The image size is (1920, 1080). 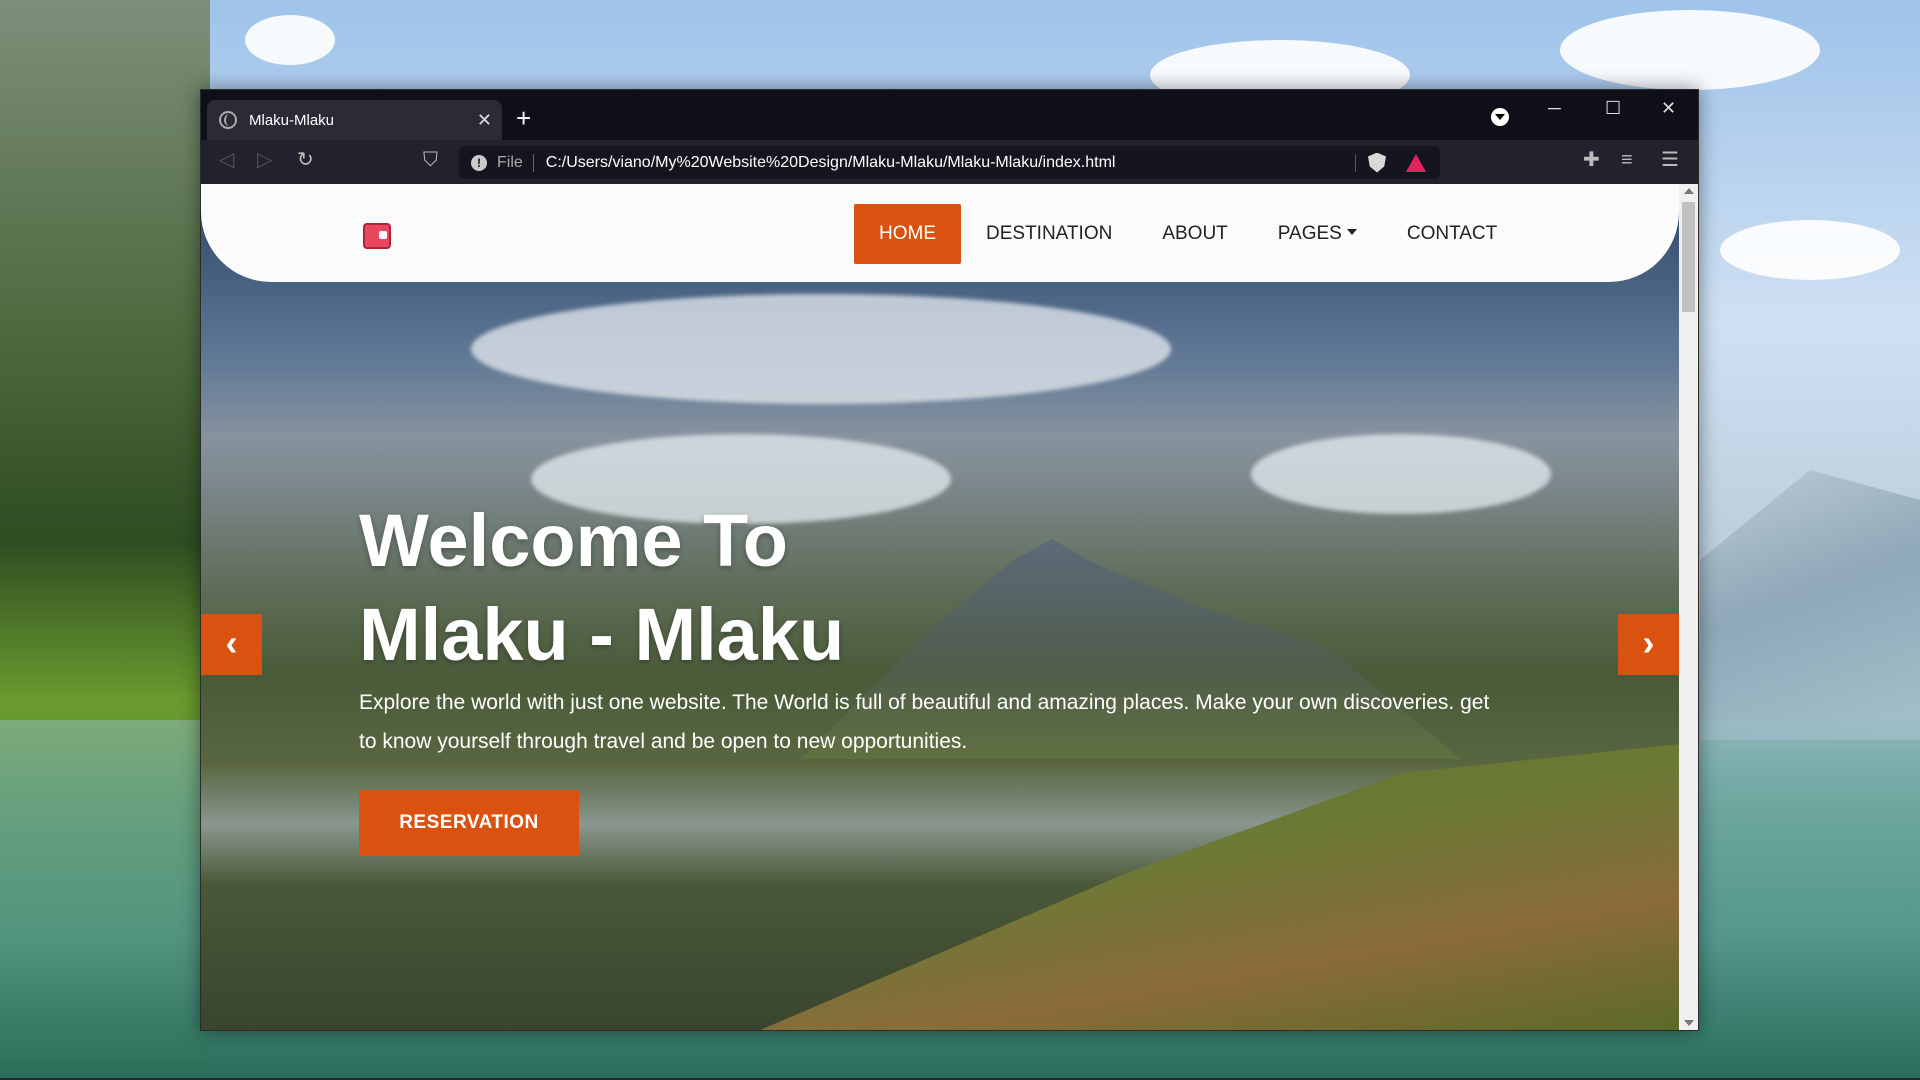 I want to click on nav-item-pages-label: PAGES, so click(x=1309, y=233).